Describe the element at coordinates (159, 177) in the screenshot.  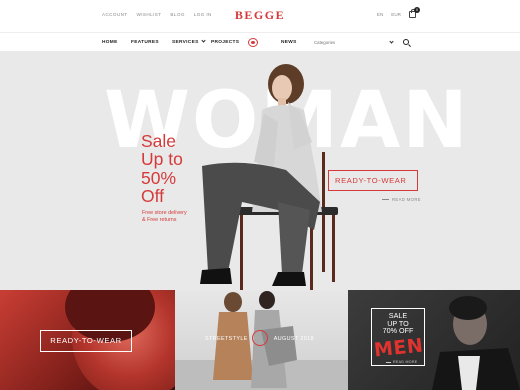
I see `sale-line: 50%` at that location.